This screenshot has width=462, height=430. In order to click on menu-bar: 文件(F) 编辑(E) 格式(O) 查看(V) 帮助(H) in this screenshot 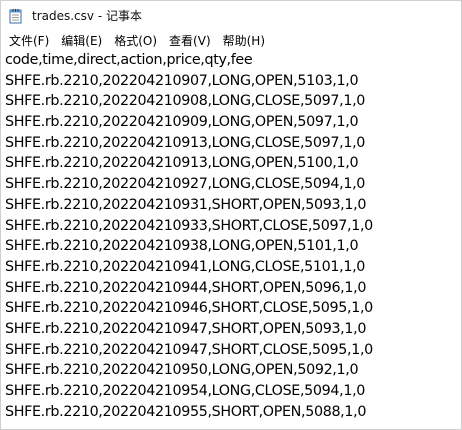, I will do `click(231, 40)`.